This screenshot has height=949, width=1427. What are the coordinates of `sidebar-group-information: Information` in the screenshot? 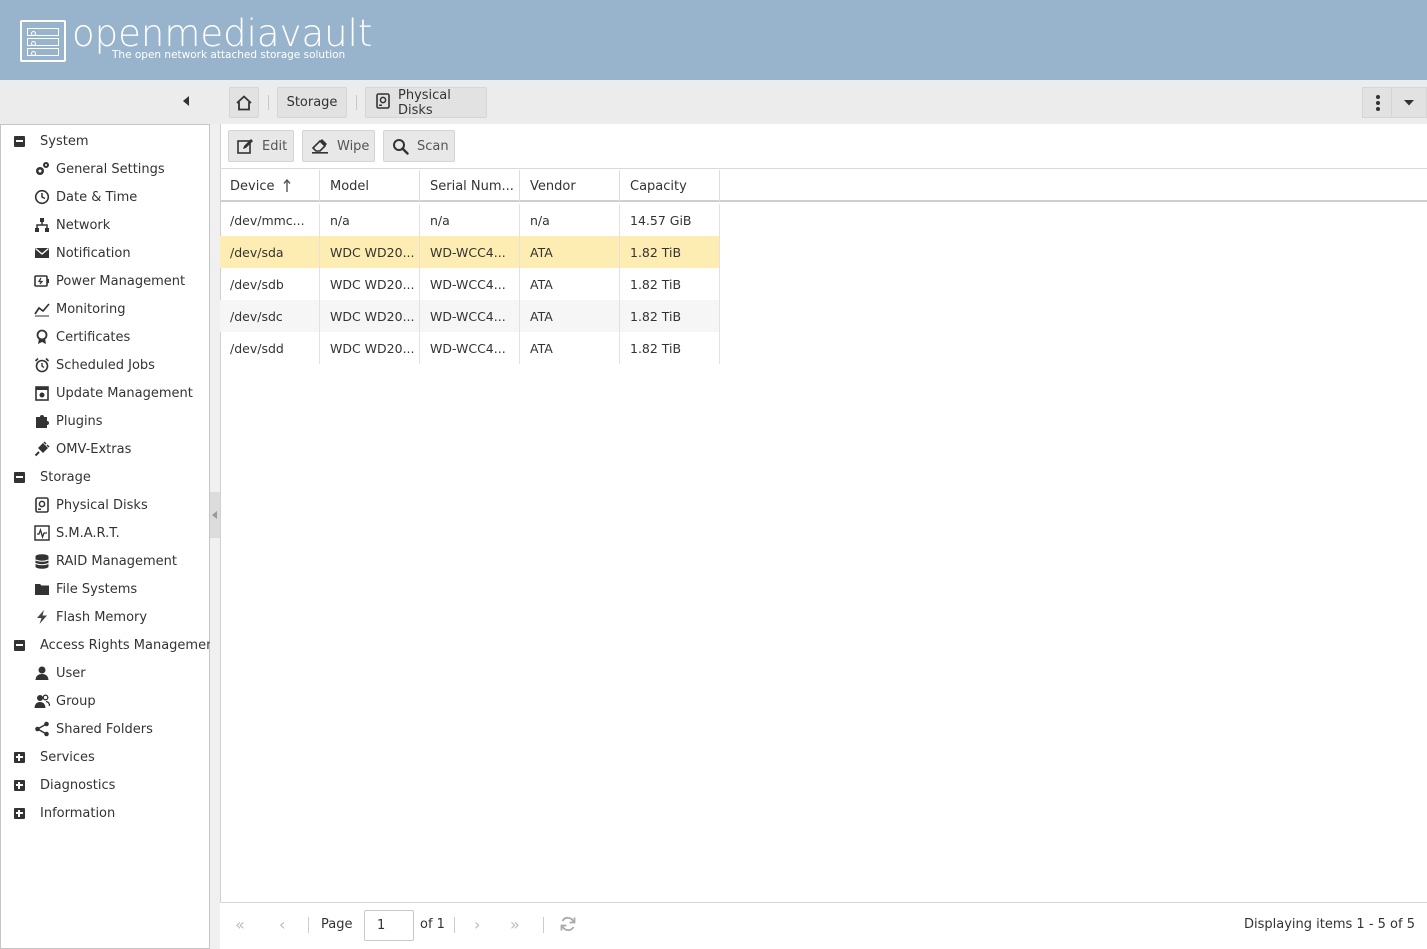 It's located at (63, 813).